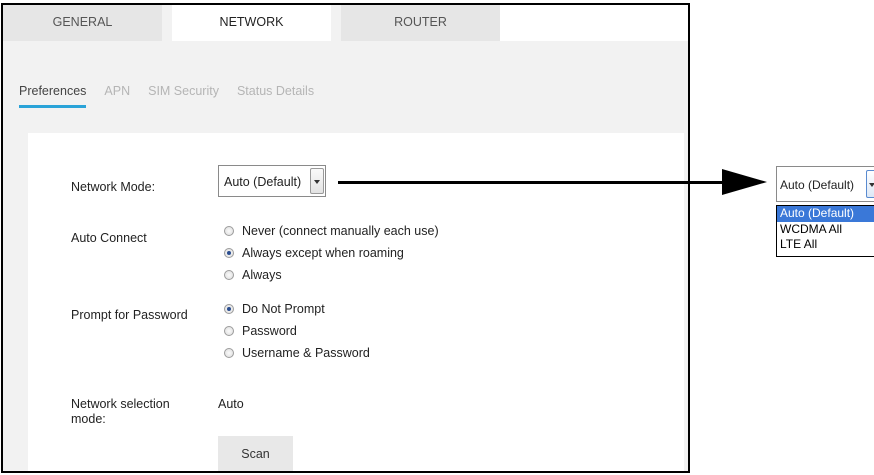 The height and width of the screenshot is (475, 874). What do you see at coordinates (594, 23) in the screenshot?
I see `tab-bar-filler` at bounding box center [594, 23].